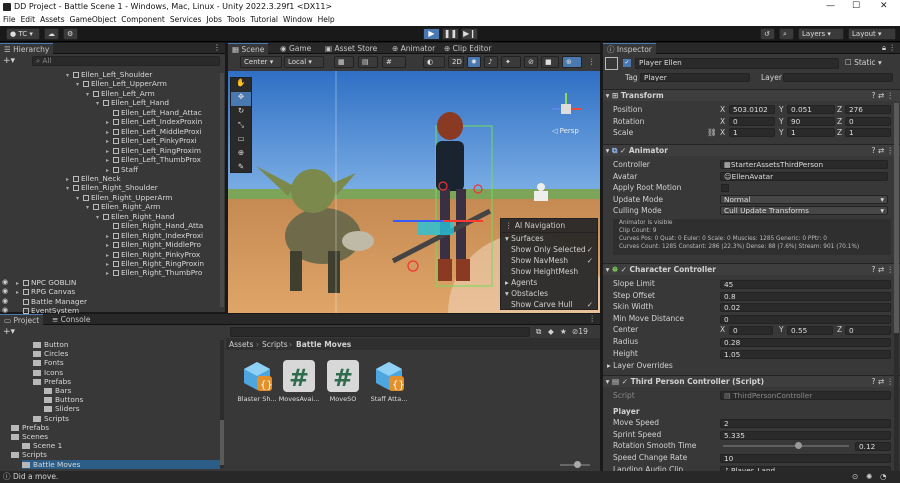 Image resolution: width=900 pixels, height=483 pixels. What do you see at coordinates (805, 458) in the screenshot?
I see `speed-change-field: 10` at bounding box center [805, 458].